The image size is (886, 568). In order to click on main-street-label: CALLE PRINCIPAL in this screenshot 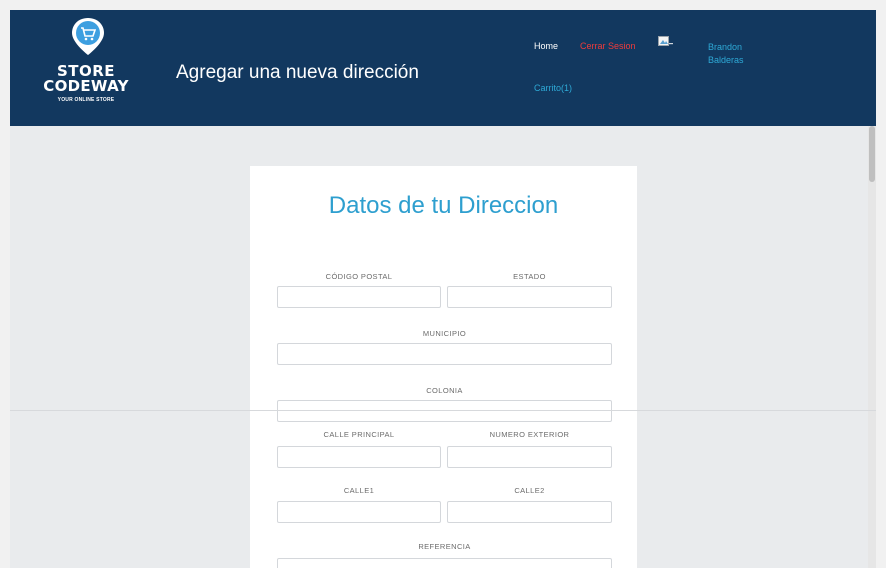, I will do `click(359, 434)`.